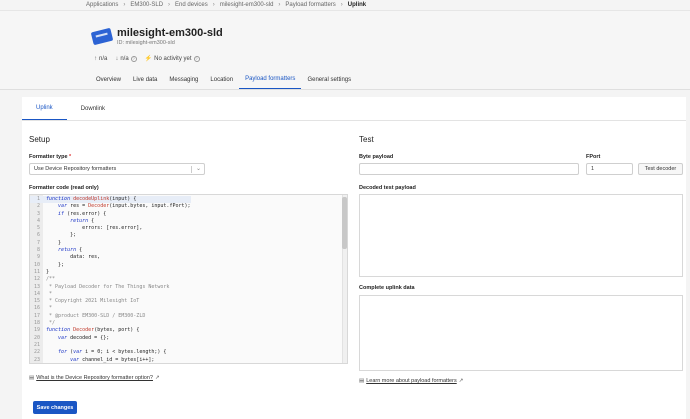 This screenshot has width=690, height=419. What do you see at coordinates (75, 169) in the screenshot?
I see `formatter-type-value: Use Device Repository formatters` at bounding box center [75, 169].